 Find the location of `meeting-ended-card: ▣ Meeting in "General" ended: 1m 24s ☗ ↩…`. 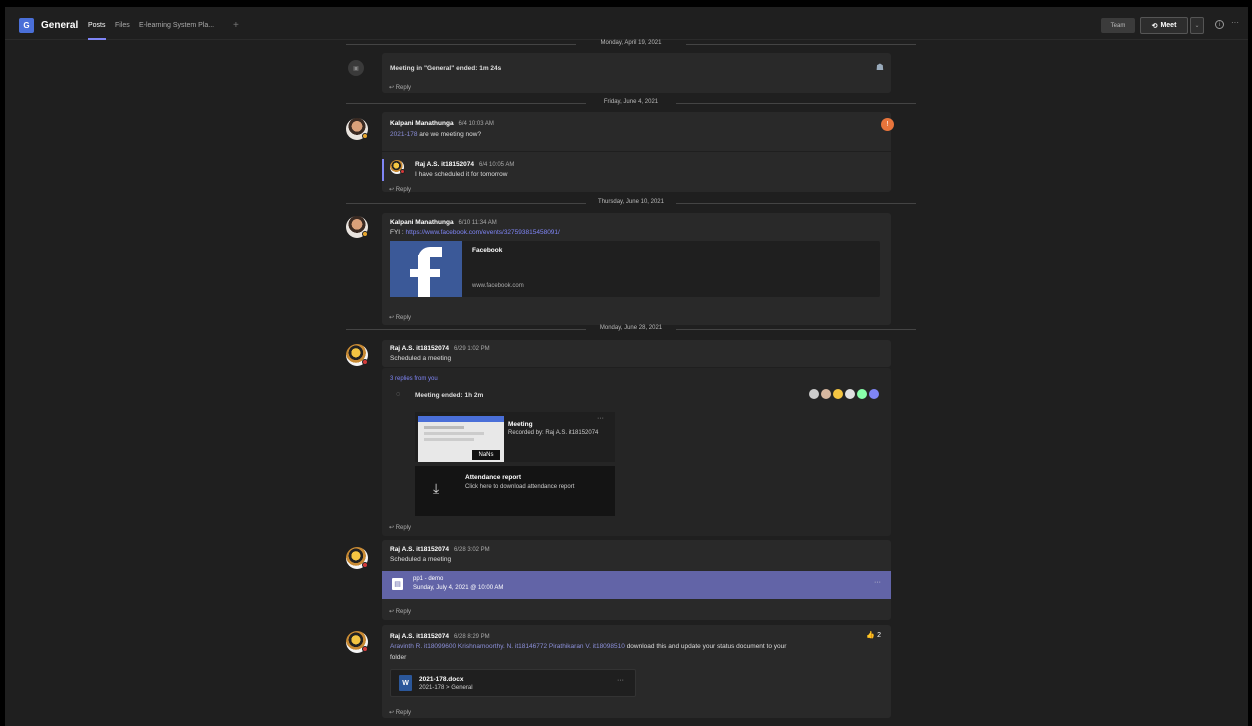

meeting-ended-card: ▣ Meeting in "General" ended: 1m 24s ☗ ↩… is located at coordinates (619, 73).